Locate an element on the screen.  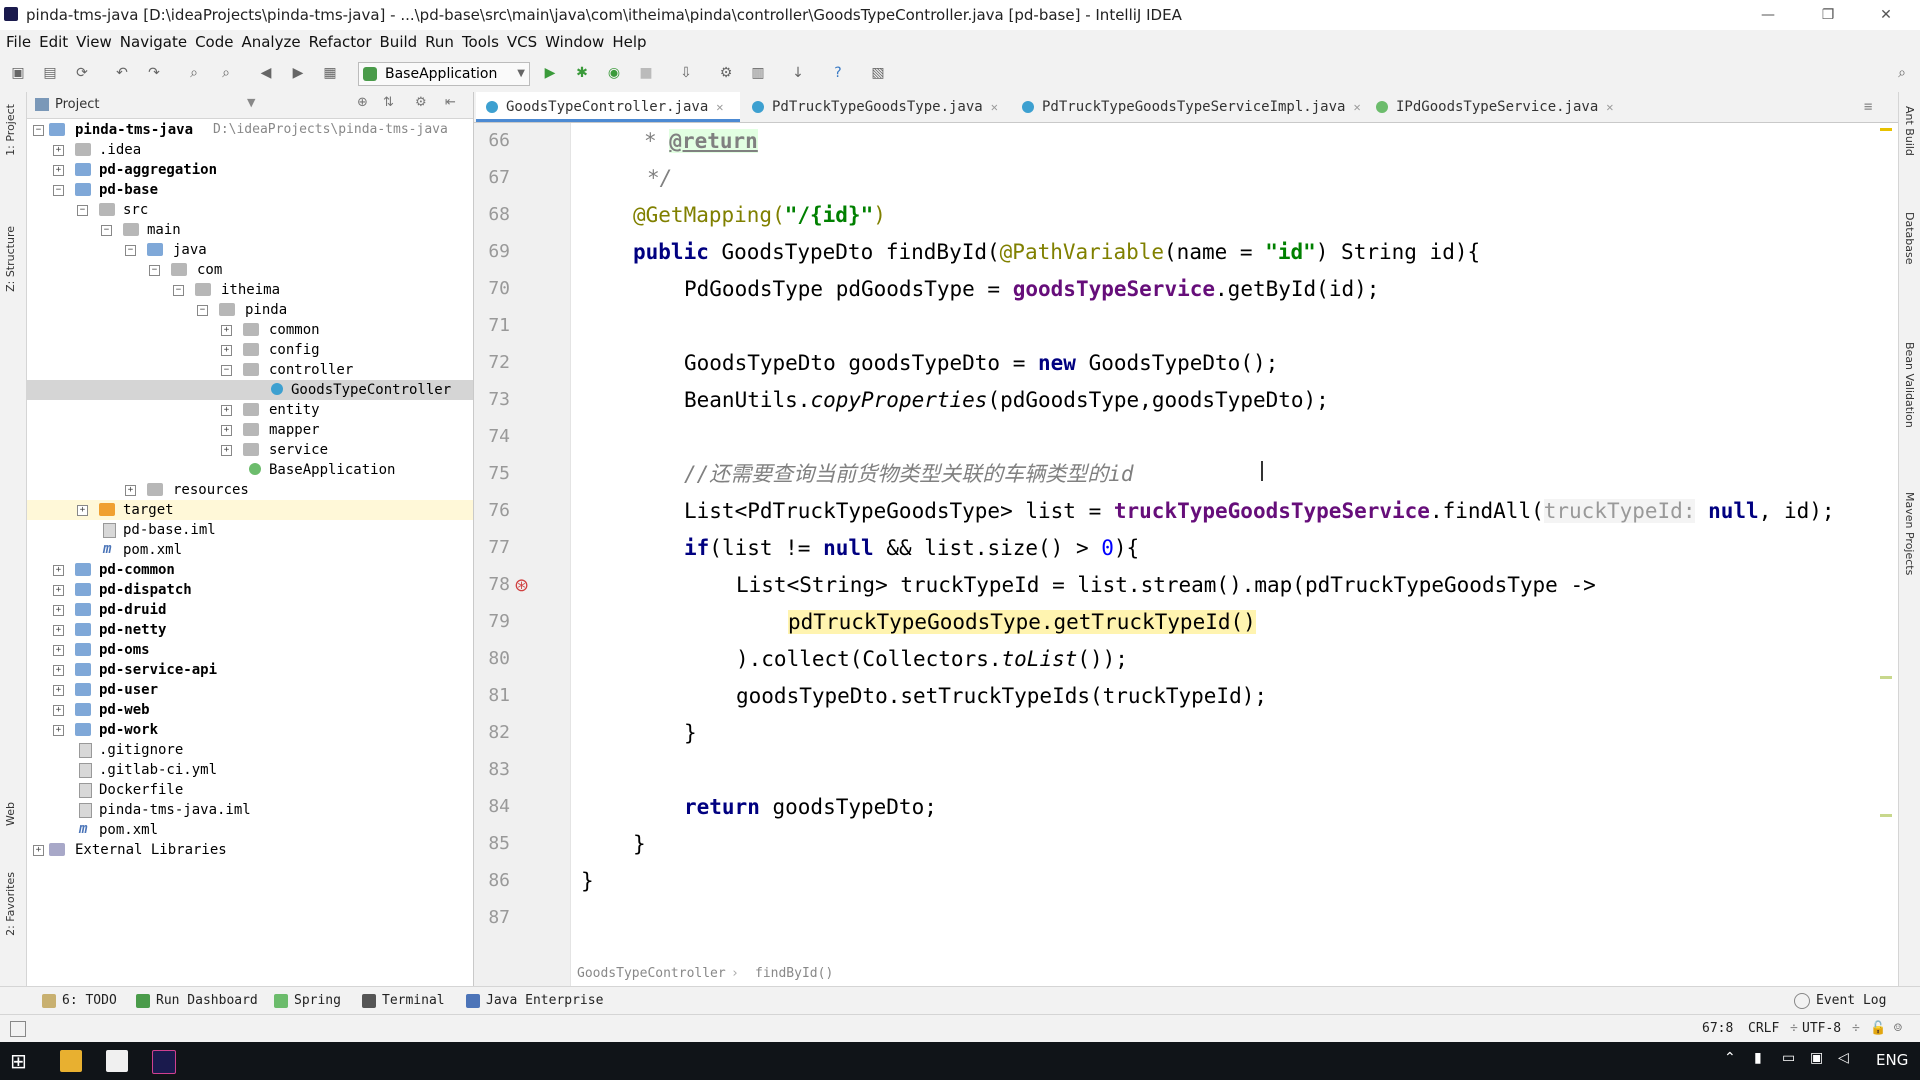
tree-item: + pd-dispatch is located at coordinates (250, 590).